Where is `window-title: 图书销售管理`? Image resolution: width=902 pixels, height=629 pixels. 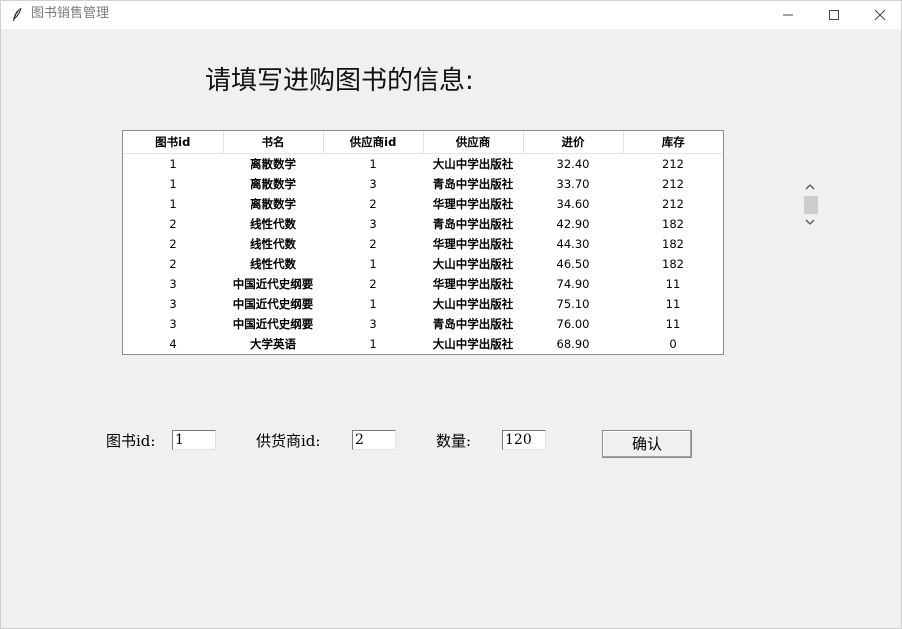
window-title: 图书销售管理 is located at coordinates (70, 13).